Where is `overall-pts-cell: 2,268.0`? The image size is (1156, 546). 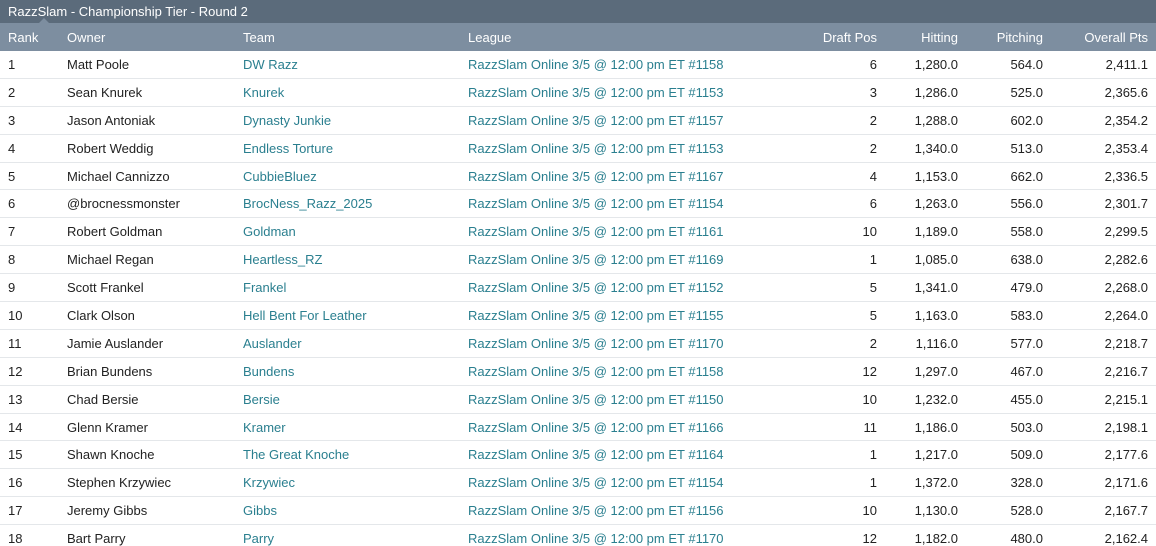
overall-pts-cell: 2,268.0 is located at coordinates (1126, 288).